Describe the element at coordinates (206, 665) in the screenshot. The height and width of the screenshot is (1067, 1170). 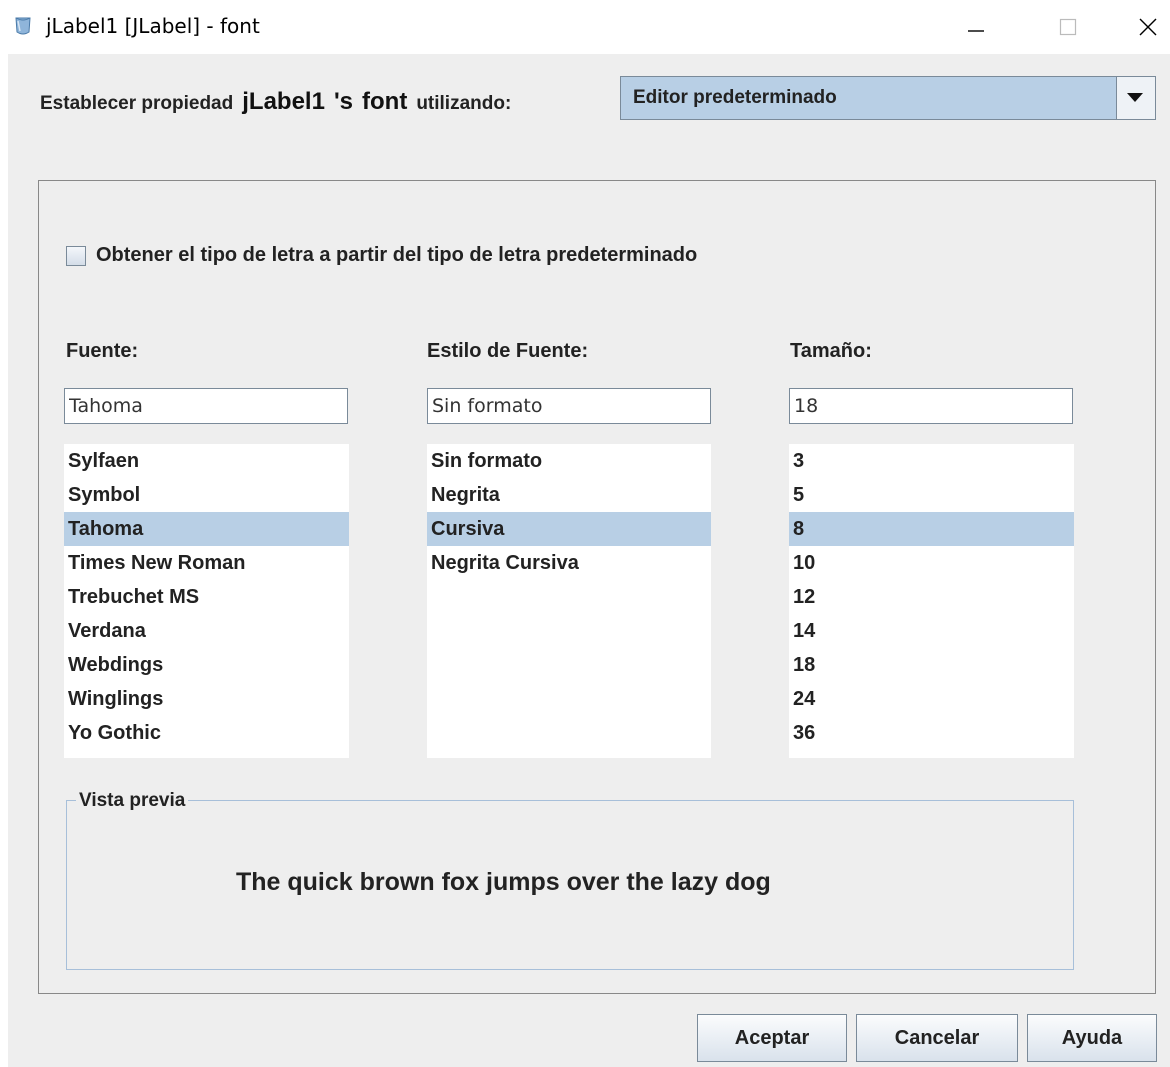
I see `font-family-item: Webdings` at that location.